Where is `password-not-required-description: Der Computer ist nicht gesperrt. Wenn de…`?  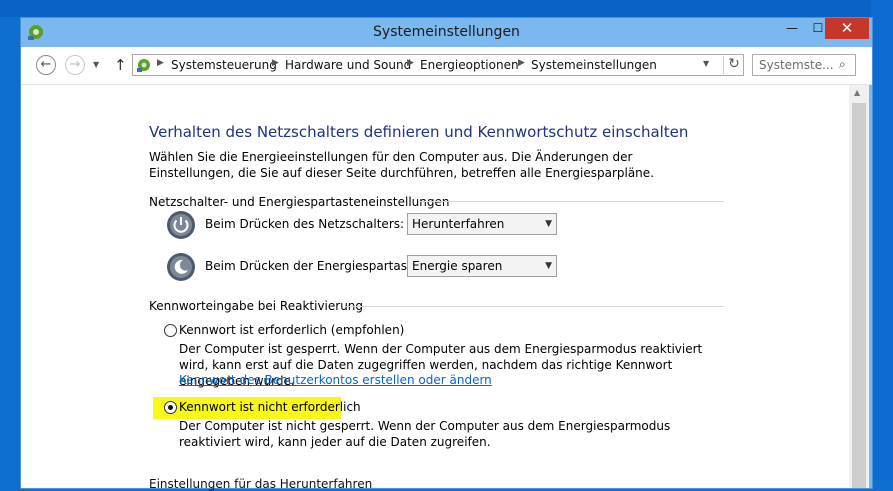
password-not-required-description: Der Computer ist nicht gesperrt. Wenn de… is located at coordinates (425, 434).